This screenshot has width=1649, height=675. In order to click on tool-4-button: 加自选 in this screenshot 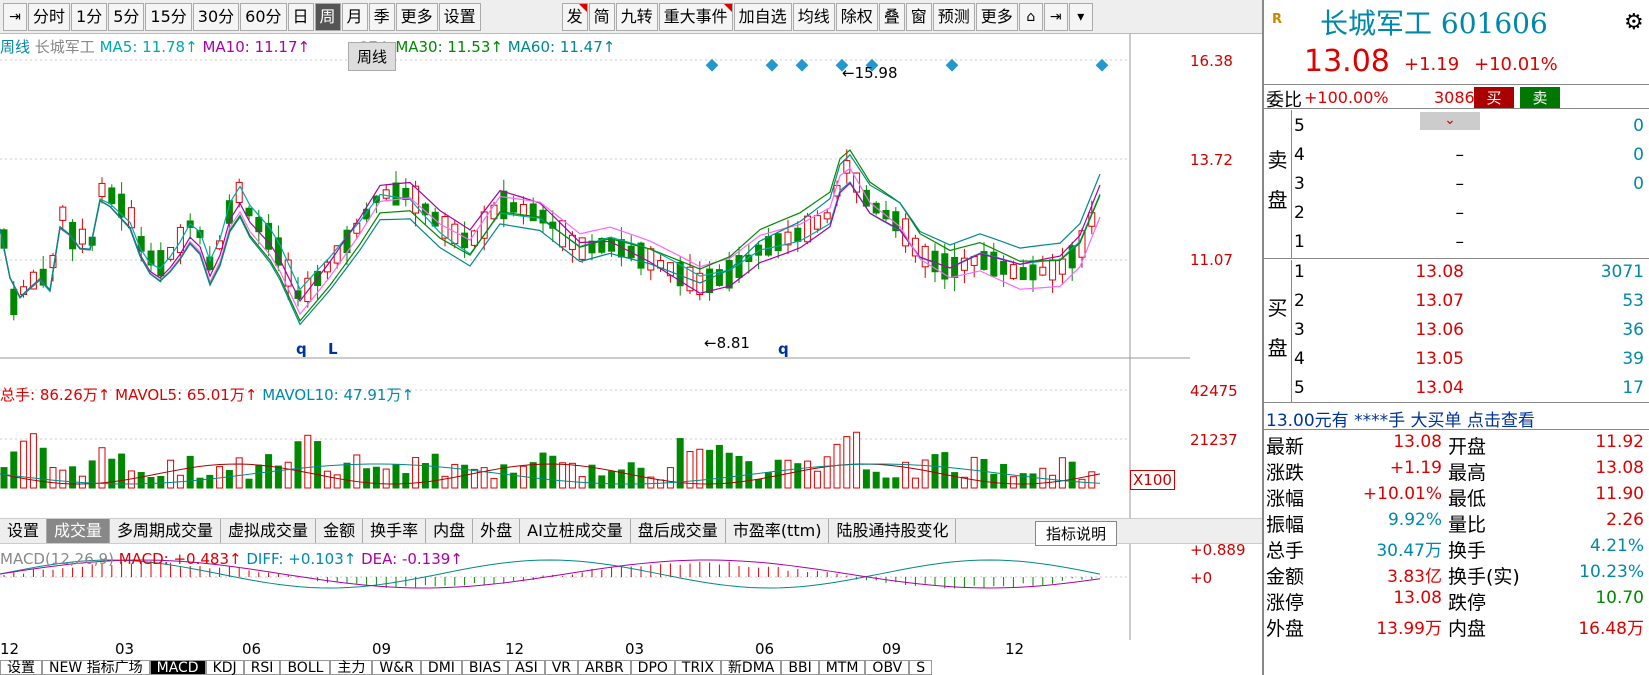, I will do `click(762, 16)`.